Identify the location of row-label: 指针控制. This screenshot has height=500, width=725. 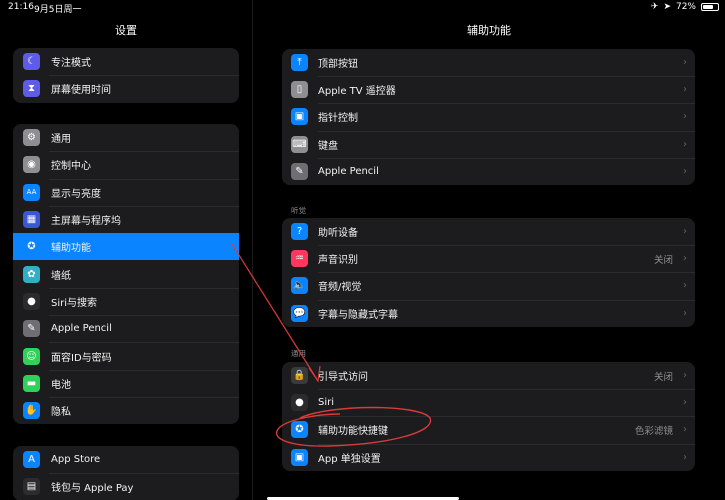
(338, 119).